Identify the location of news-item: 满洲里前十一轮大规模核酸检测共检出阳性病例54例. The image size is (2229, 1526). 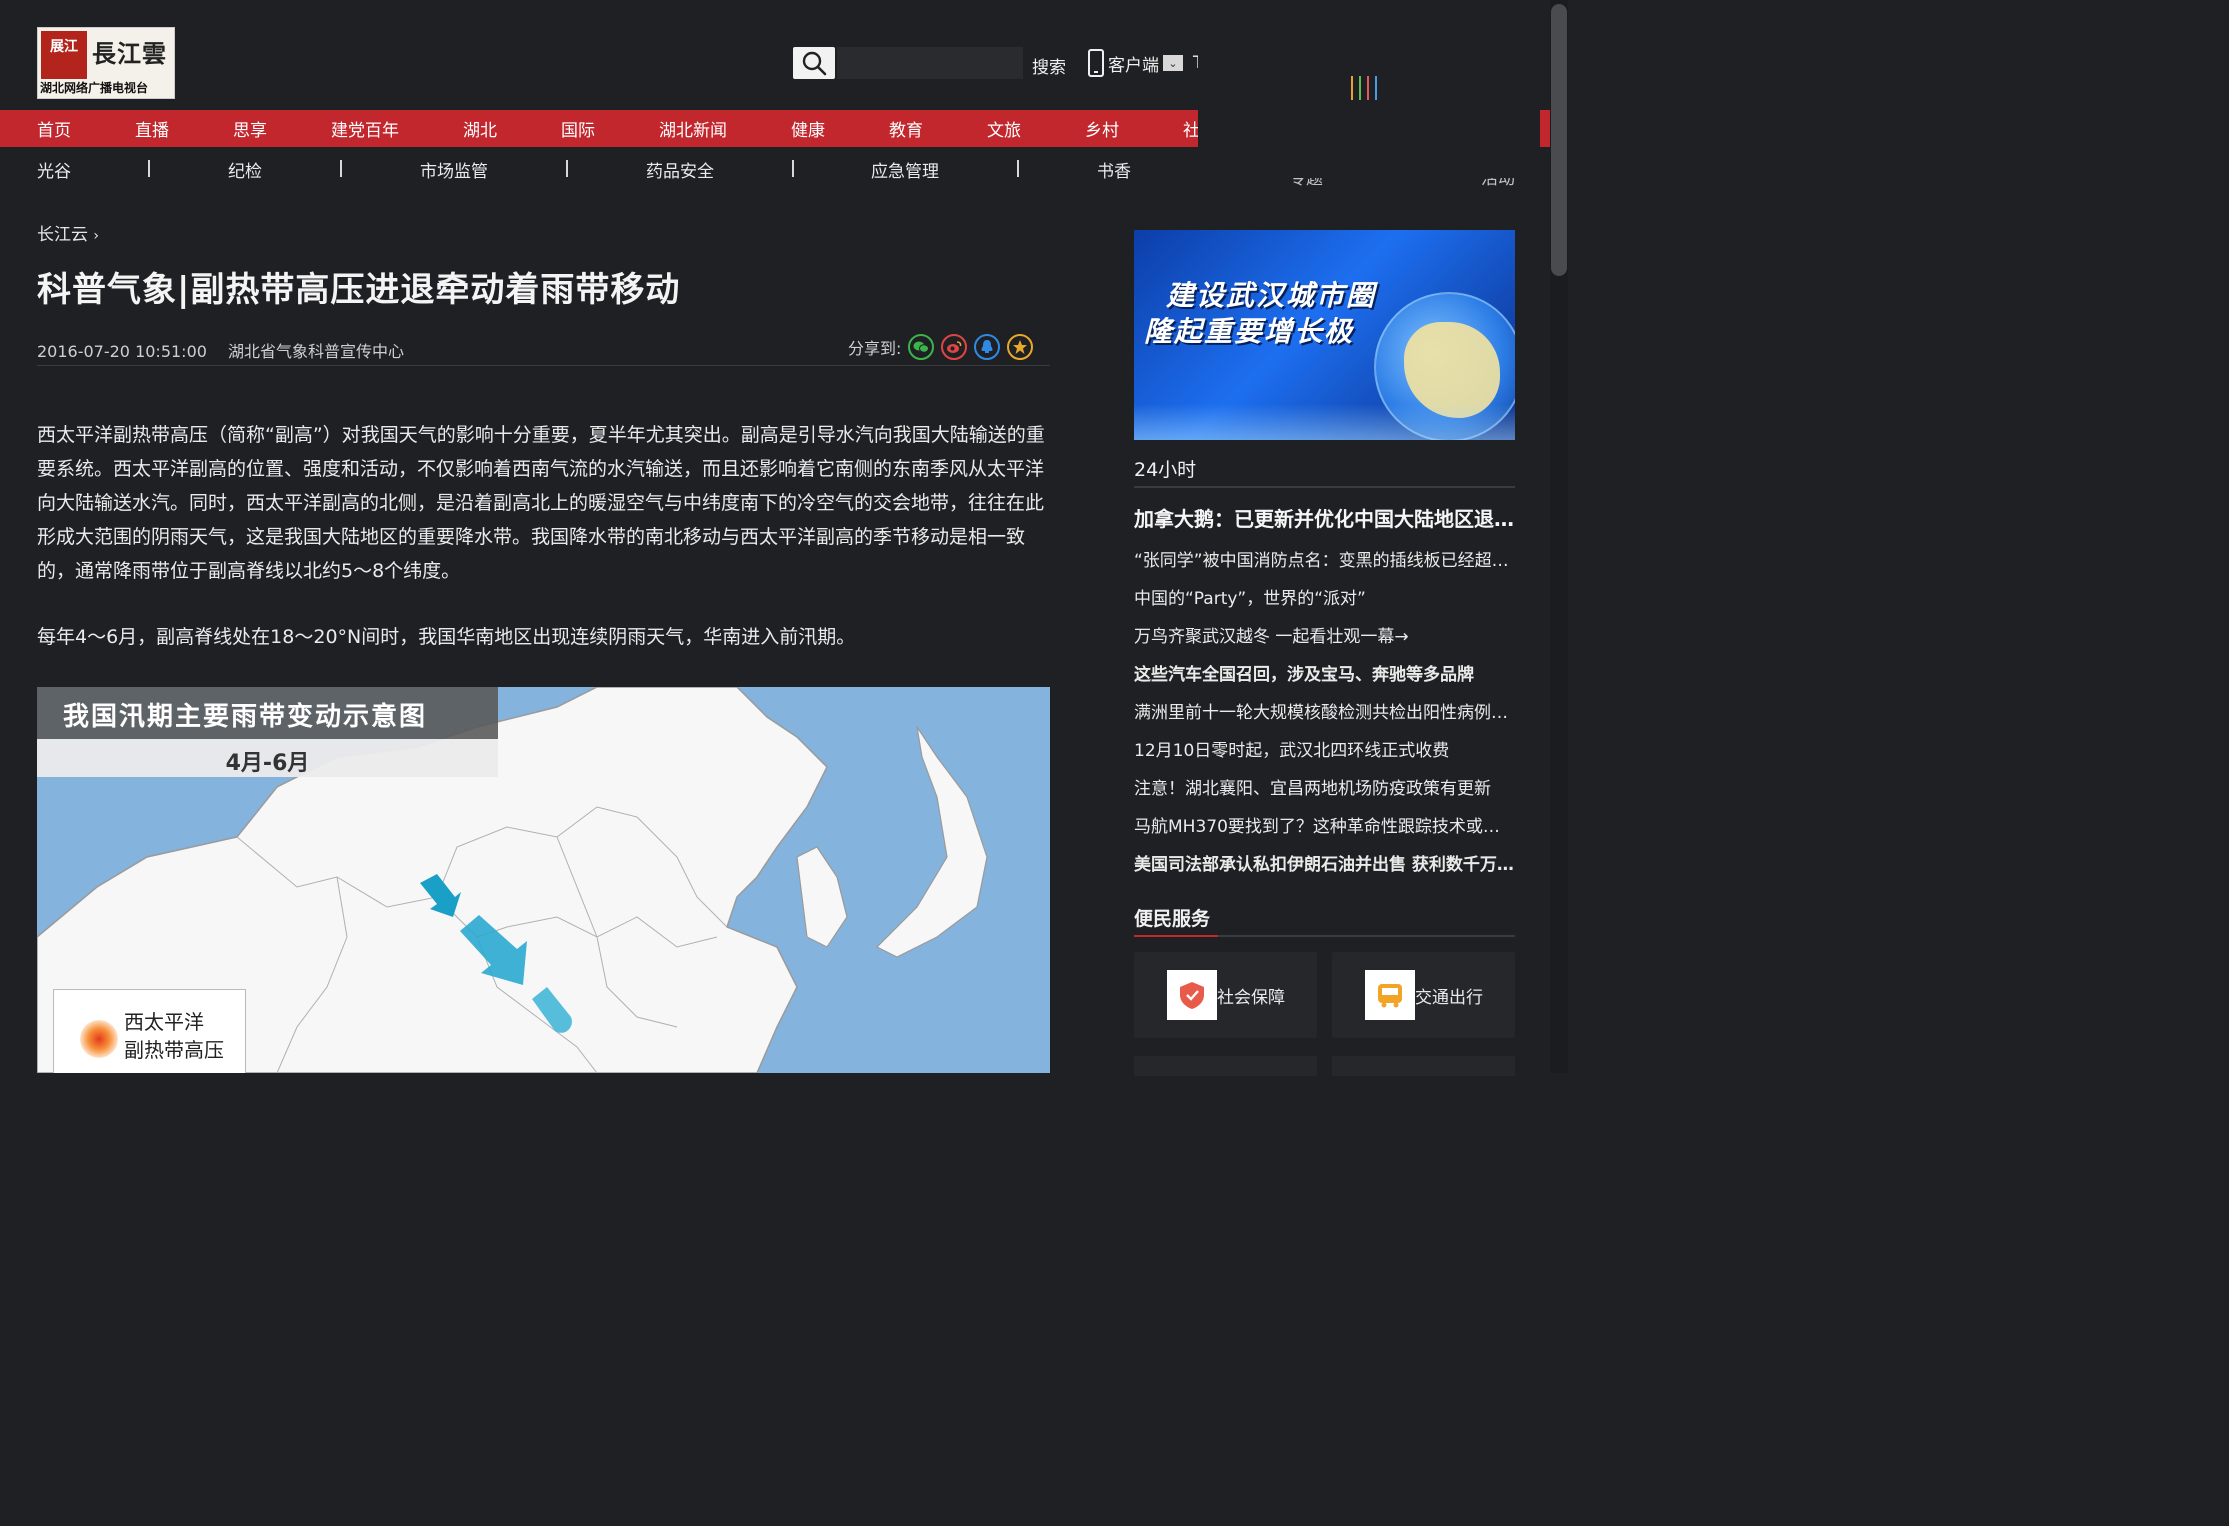
(1324, 710).